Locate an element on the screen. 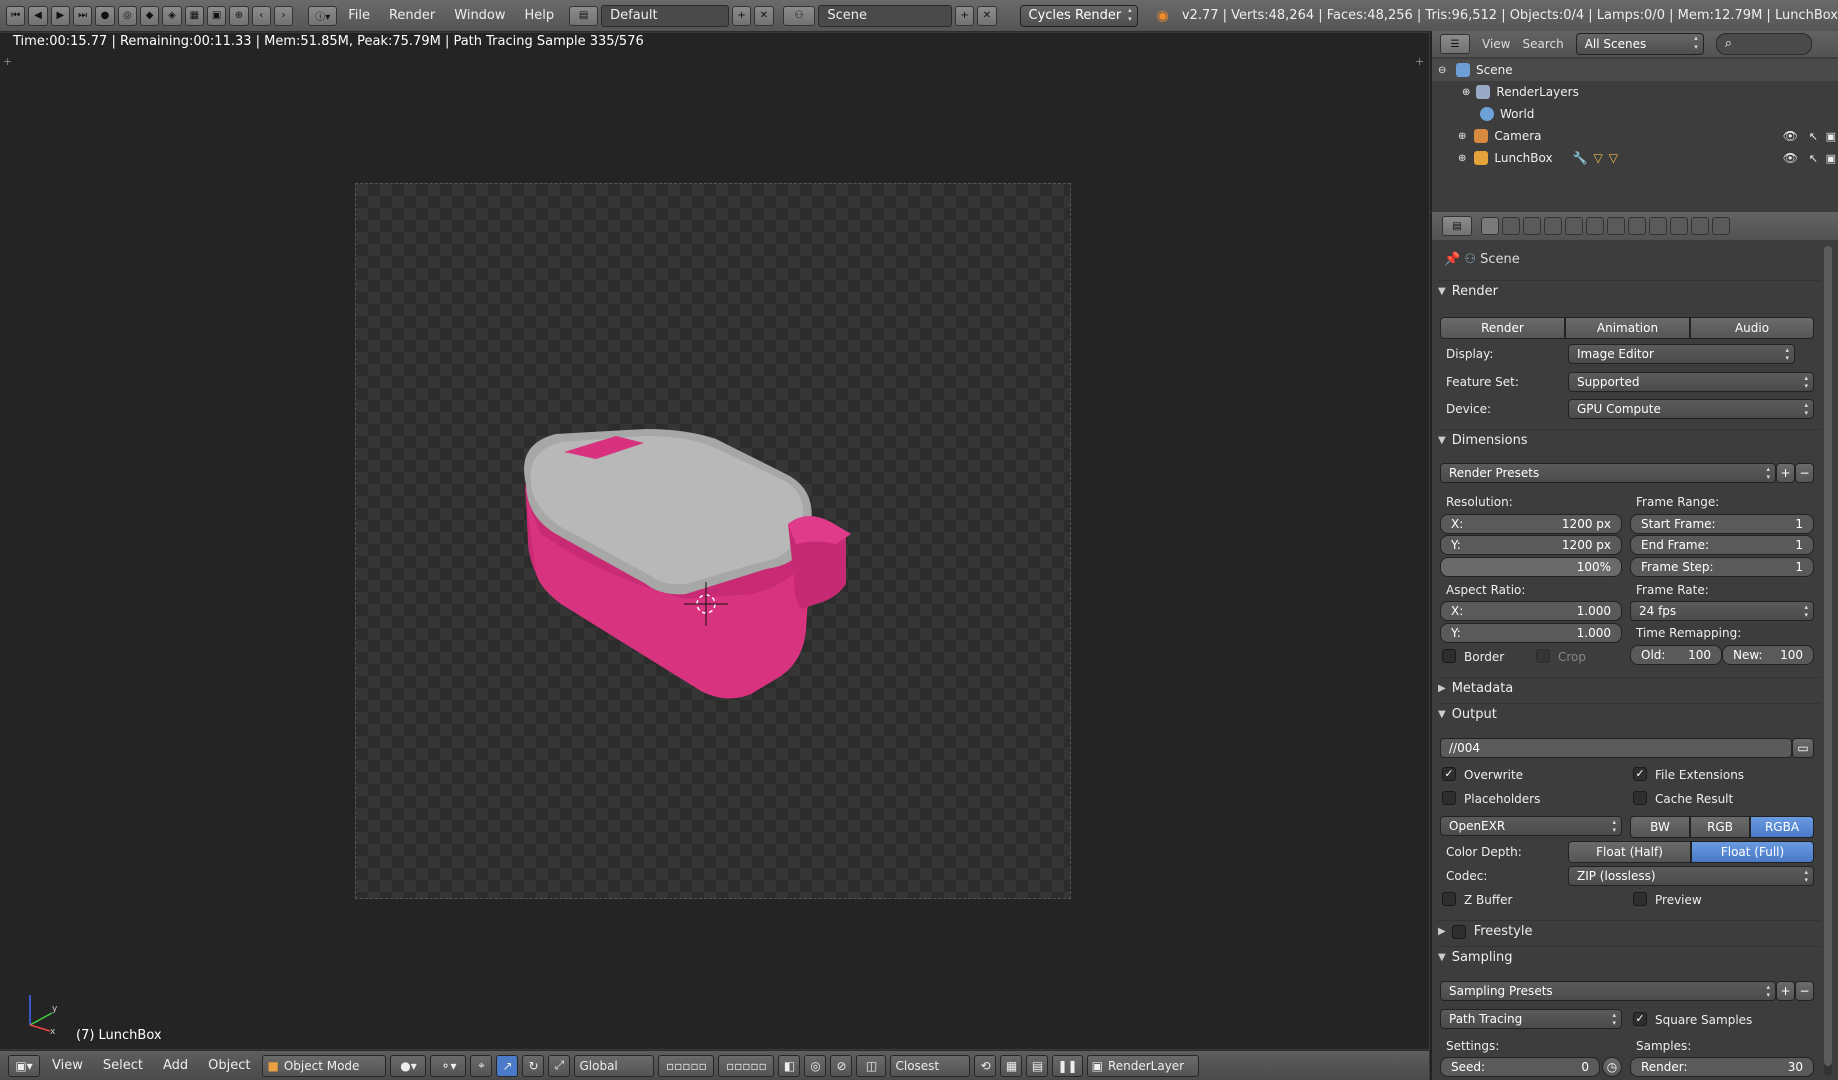 The height and width of the screenshot is (1080, 1838). remap-old-field: Old: 100 is located at coordinates (1676, 655).